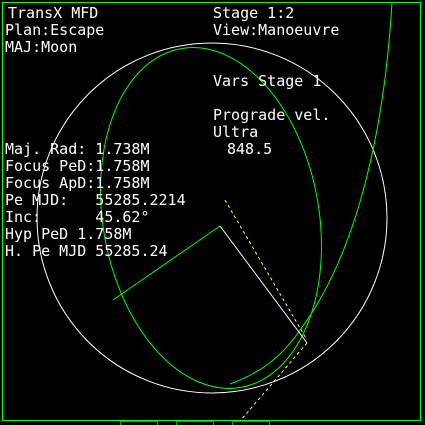 Image resolution: width=425 pixels, height=425 pixels. Describe the element at coordinates (263, 284) in the screenshot. I see `ejection-direction-line` at that location.